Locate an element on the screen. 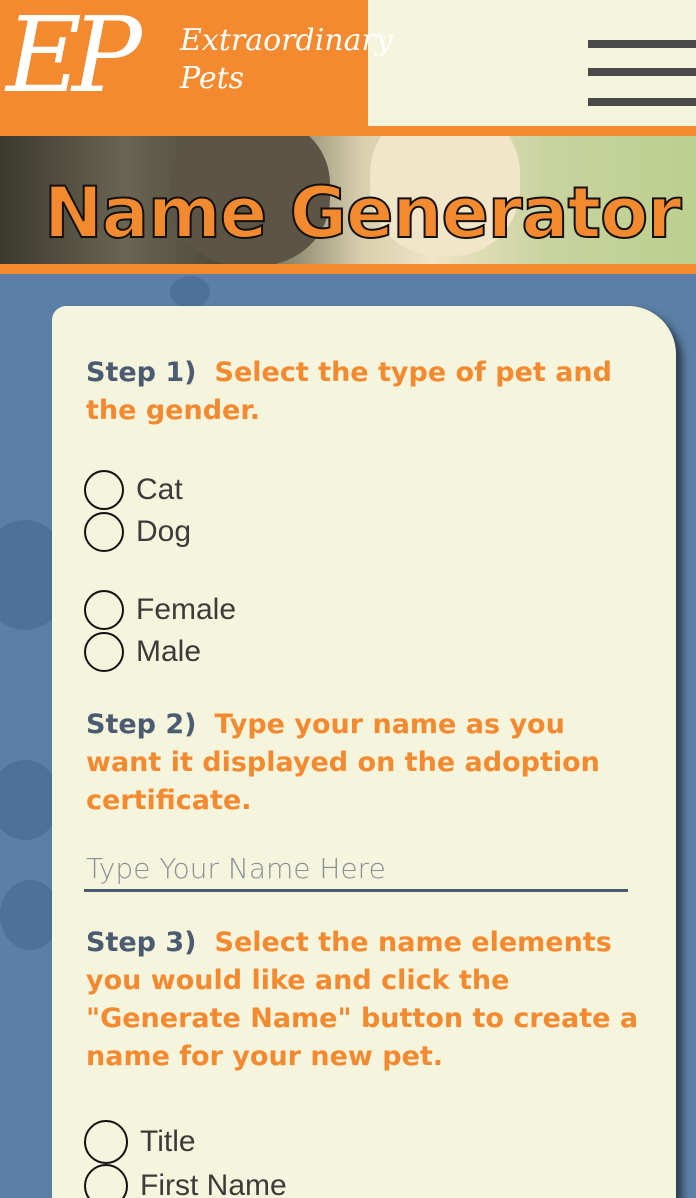 This screenshot has height=1198, width=696. gender-option-label: Female is located at coordinates (186, 609).